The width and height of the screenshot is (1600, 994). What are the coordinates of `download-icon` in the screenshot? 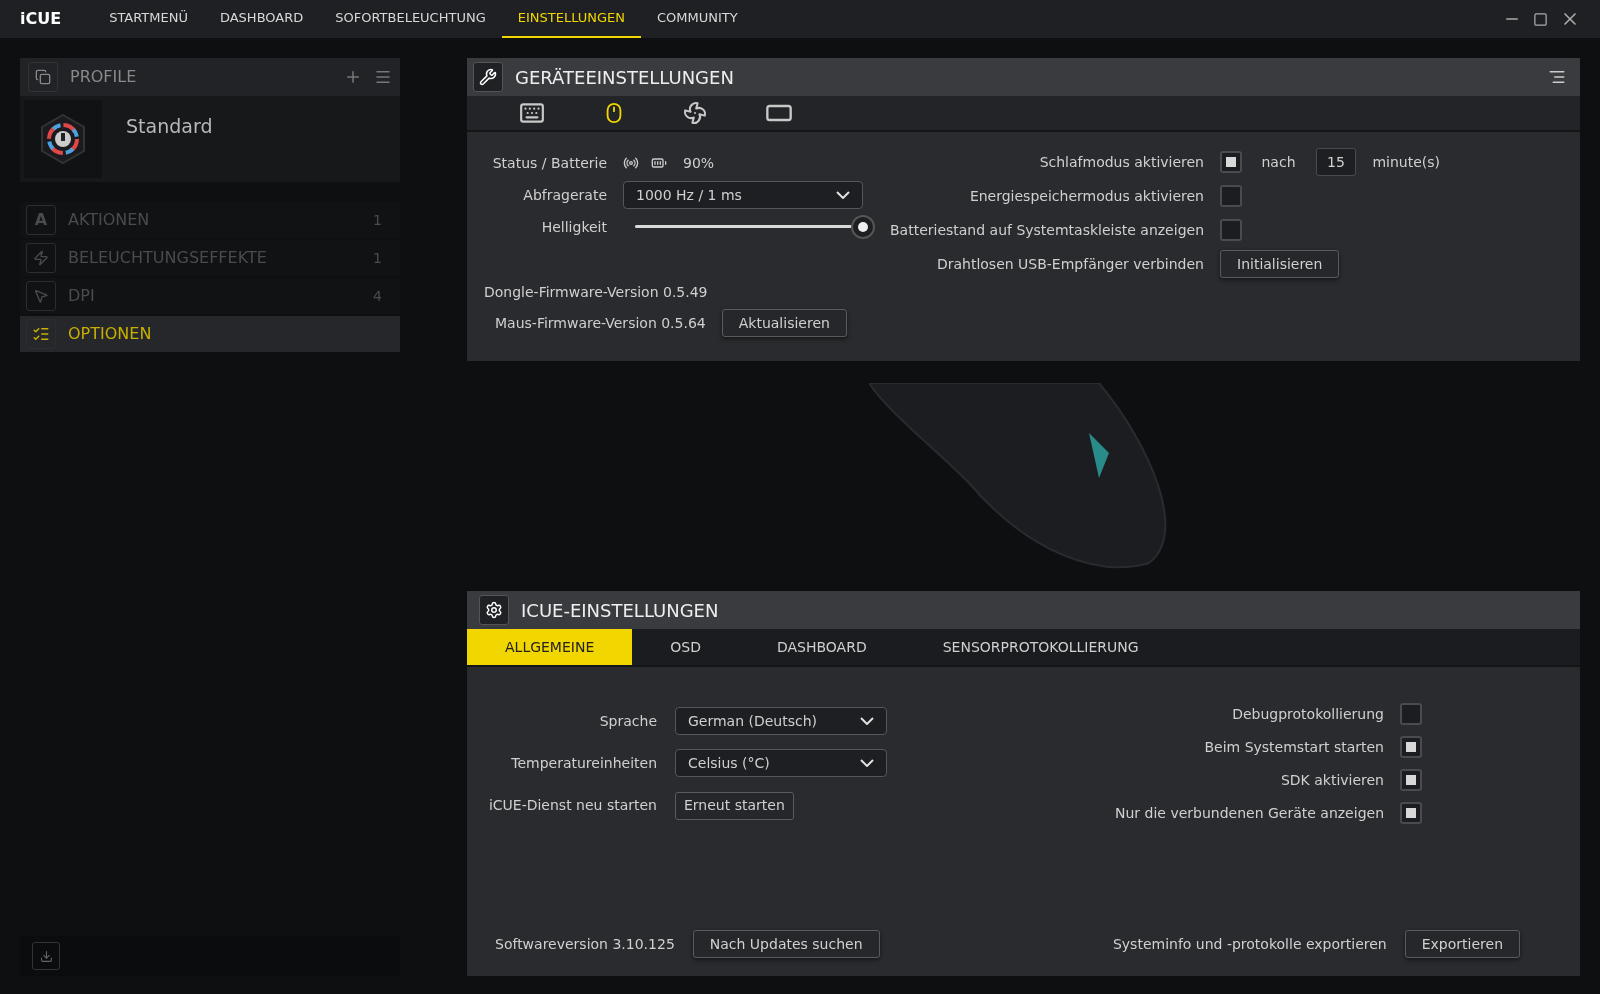 It's located at (46, 956).